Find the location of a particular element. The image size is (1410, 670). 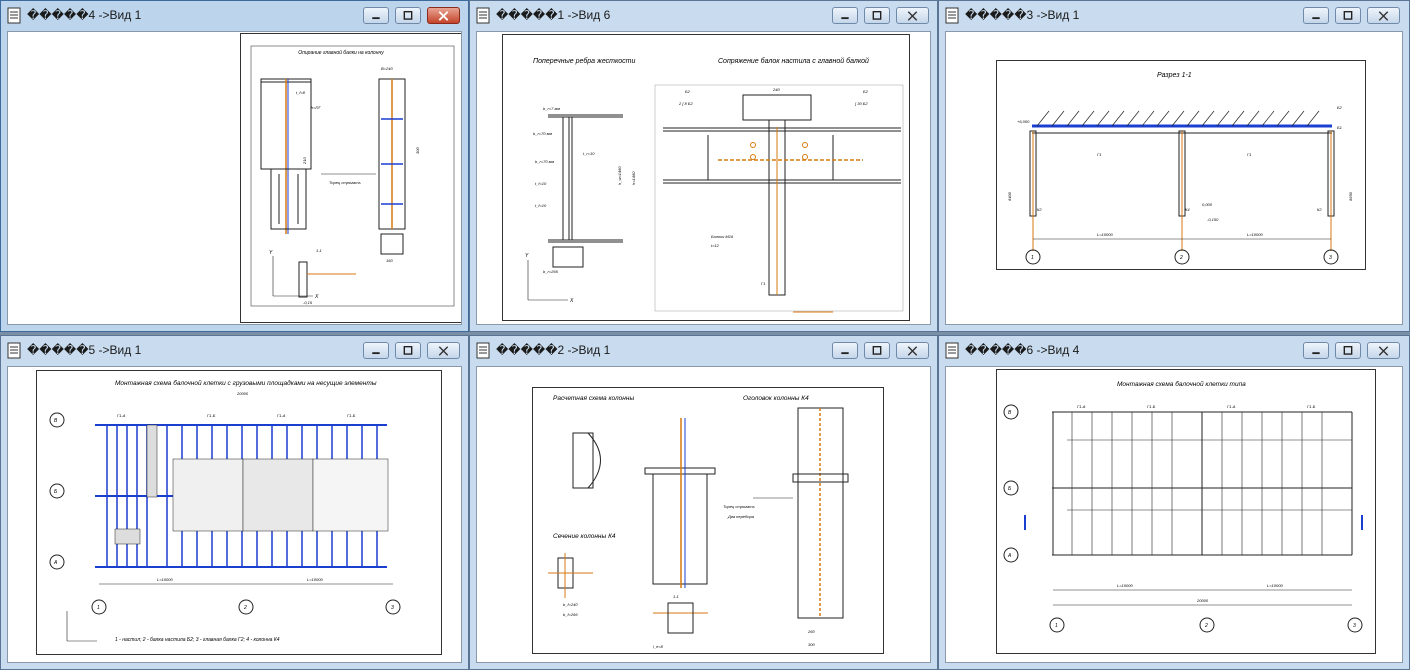

svg-text: b_r=7 мм is located at coordinates (551, 108).